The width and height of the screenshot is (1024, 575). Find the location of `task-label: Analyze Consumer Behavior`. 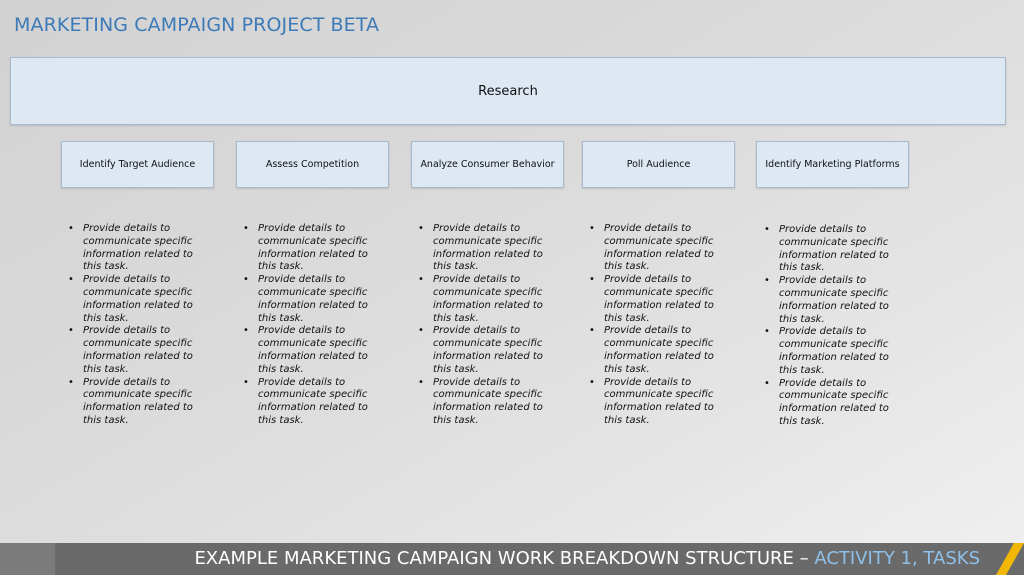

task-label: Analyze Consumer Behavior is located at coordinates (487, 164).